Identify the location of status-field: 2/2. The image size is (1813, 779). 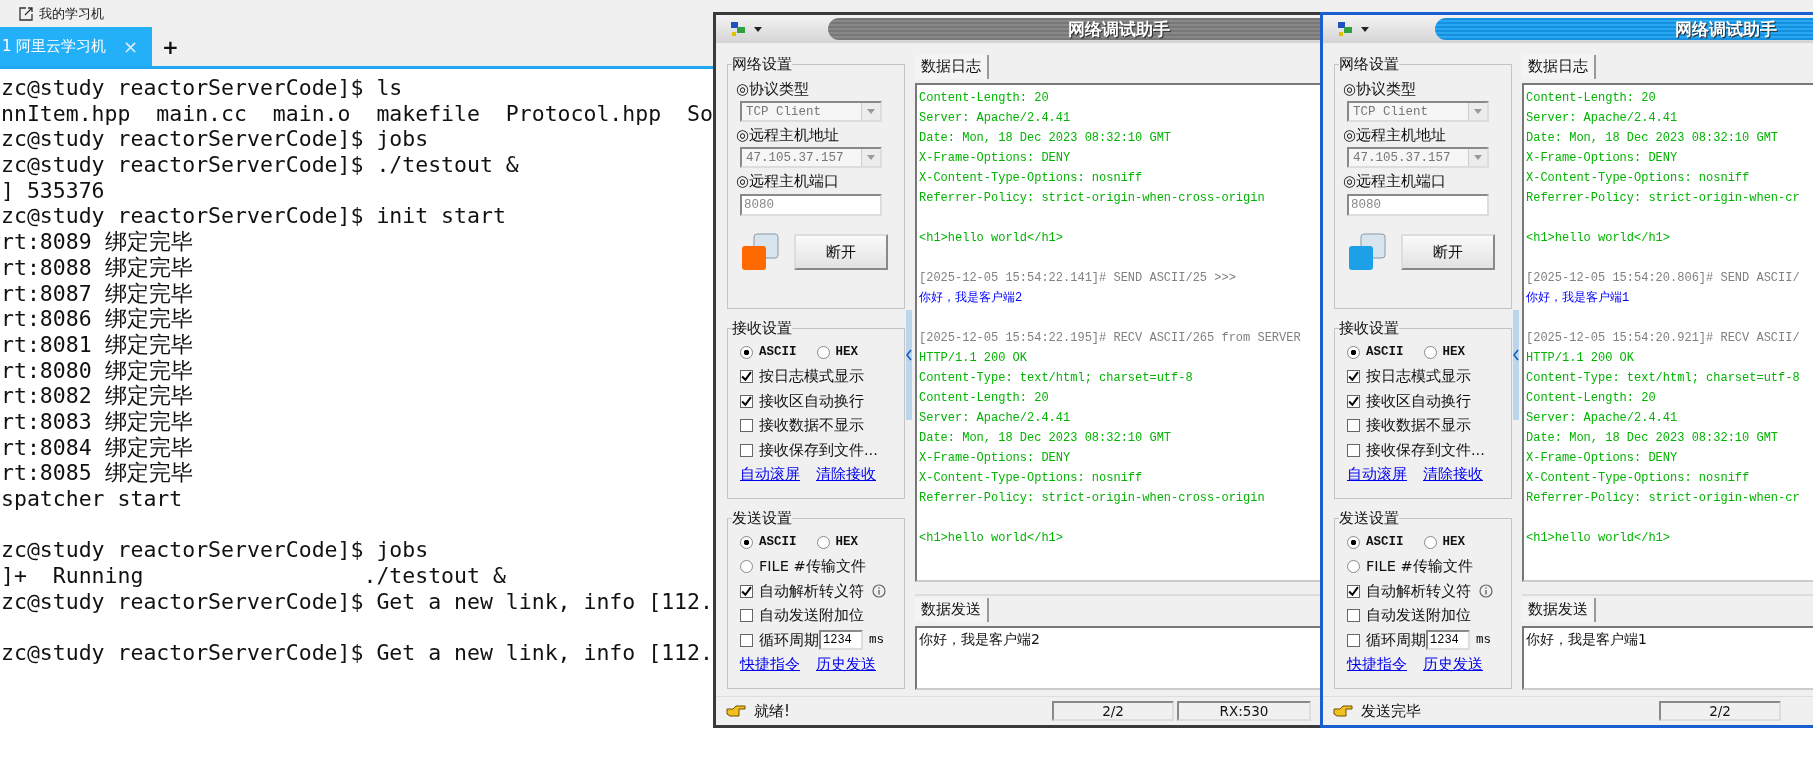
(1113, 711).